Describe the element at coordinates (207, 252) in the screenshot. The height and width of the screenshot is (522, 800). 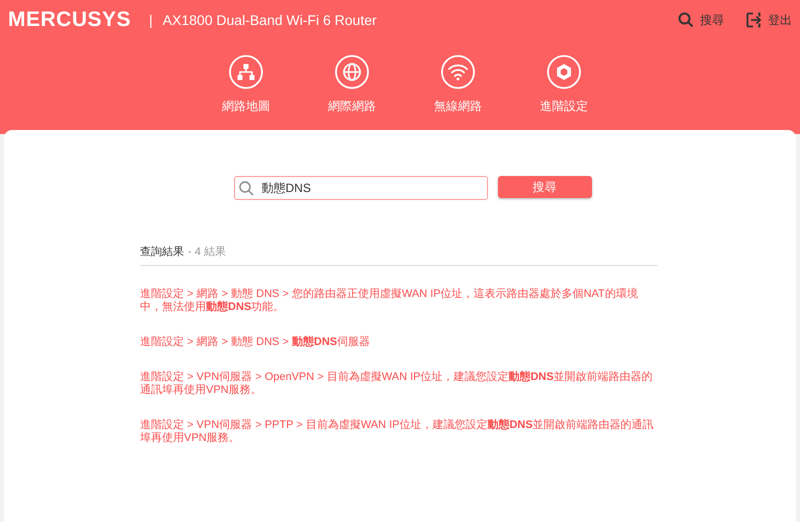
I see `results-count: - 4 結果` at that location.